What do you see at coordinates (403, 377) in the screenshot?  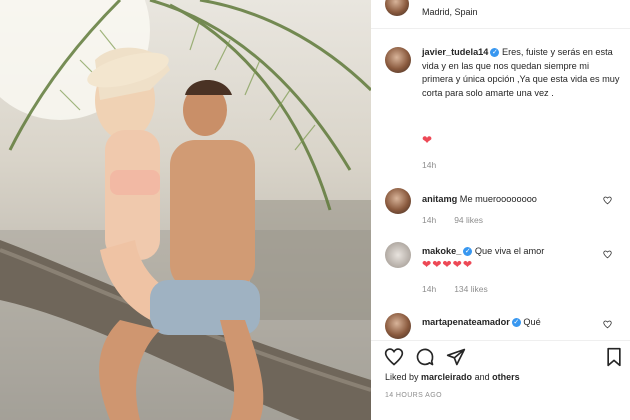 I see `liked-by-prefix: Liked by` at bounding box center [403, 377].